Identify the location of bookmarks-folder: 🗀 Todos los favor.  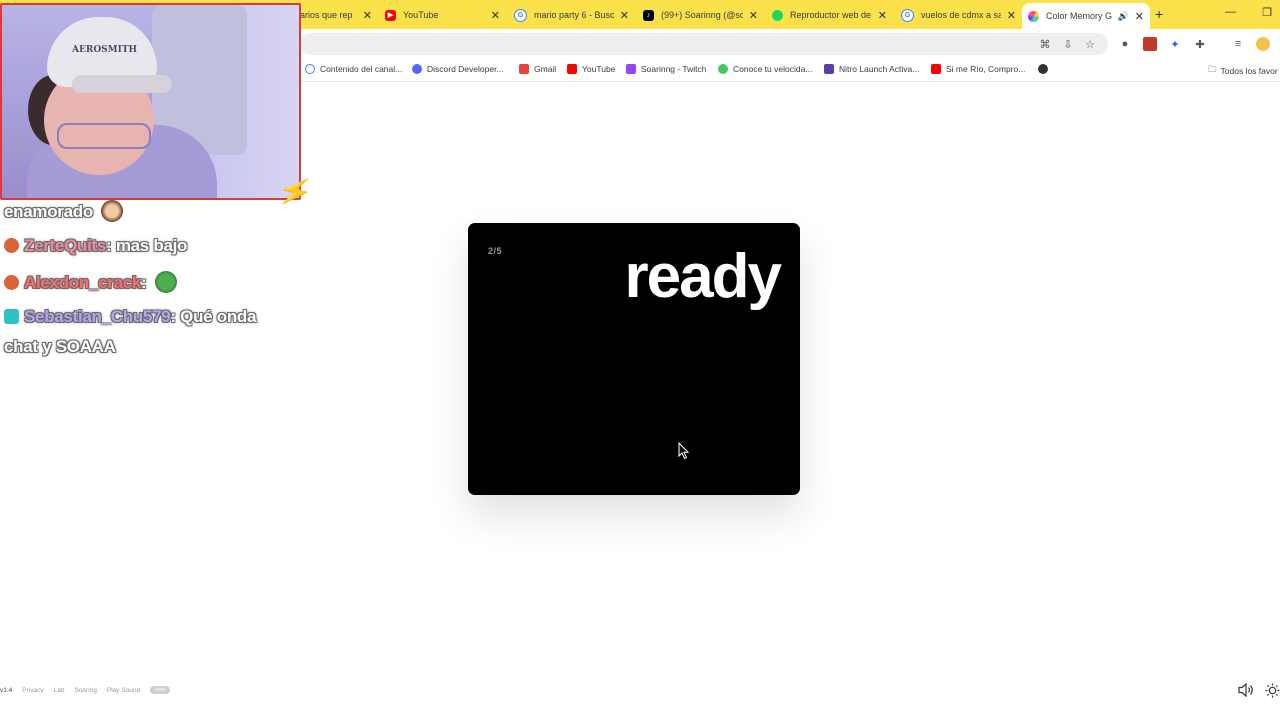
(1243, 71).